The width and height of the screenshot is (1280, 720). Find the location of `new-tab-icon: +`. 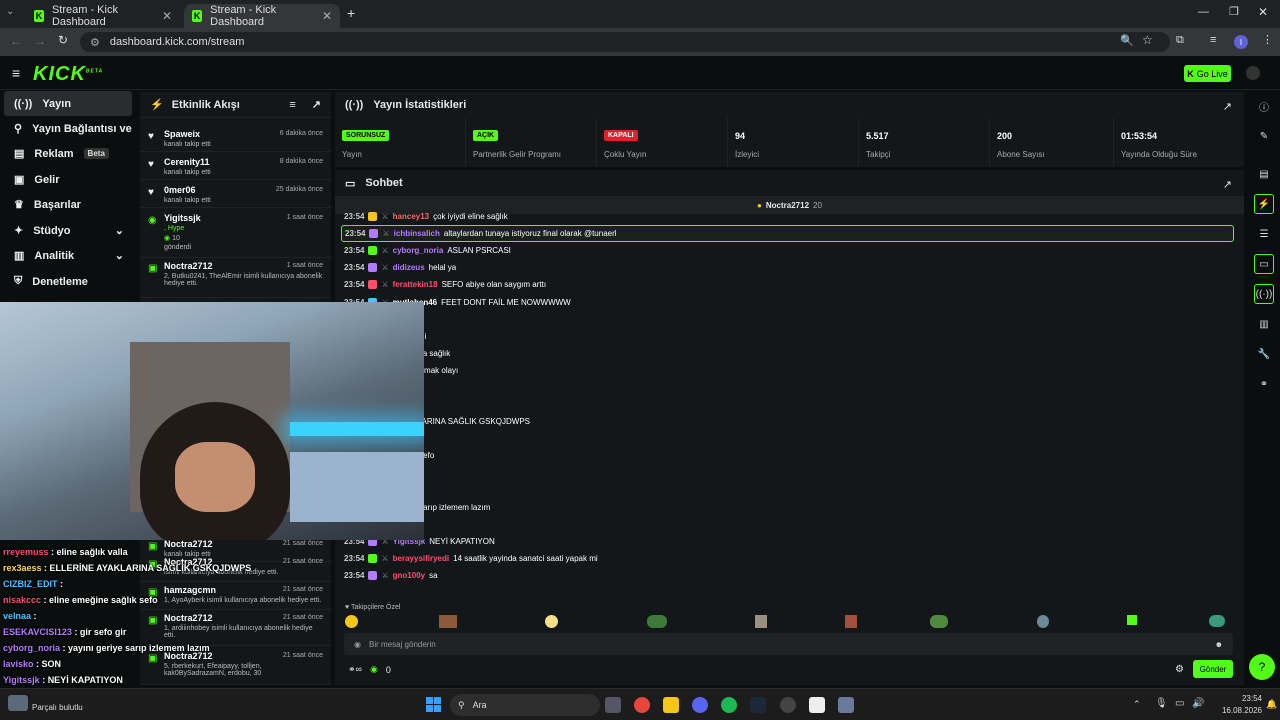

new-tab-icon: + is located at coordinates (351, 13).